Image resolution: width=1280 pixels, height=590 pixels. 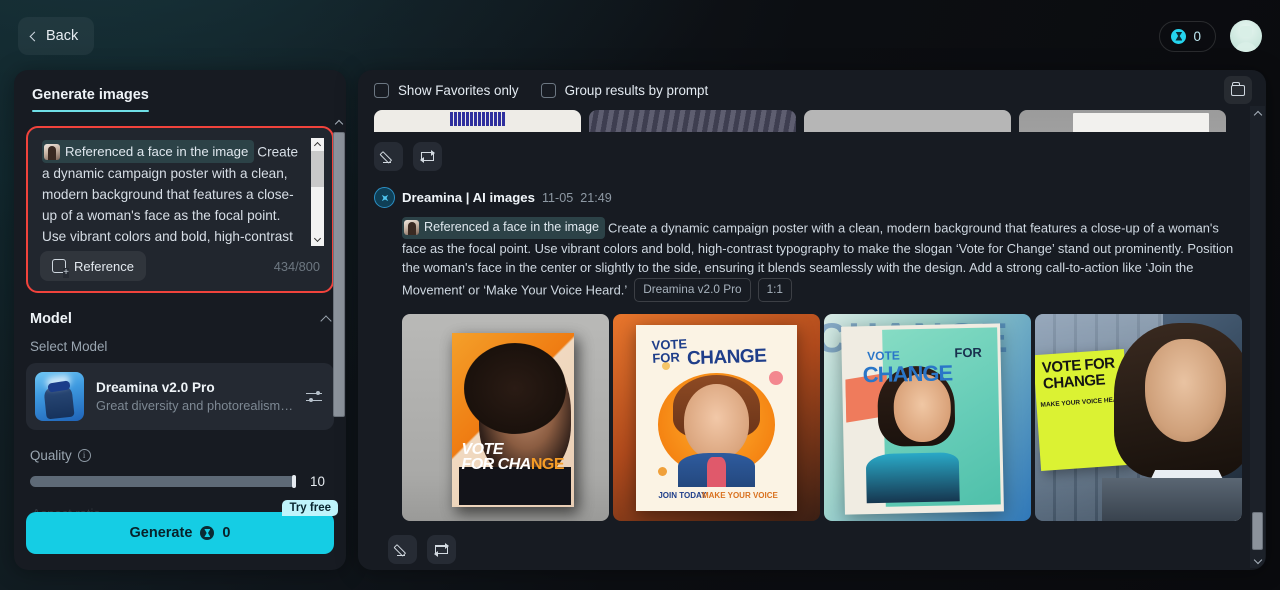 I want to click on show-favorites-label: Show Favorites only, so click(x=458, y=90).